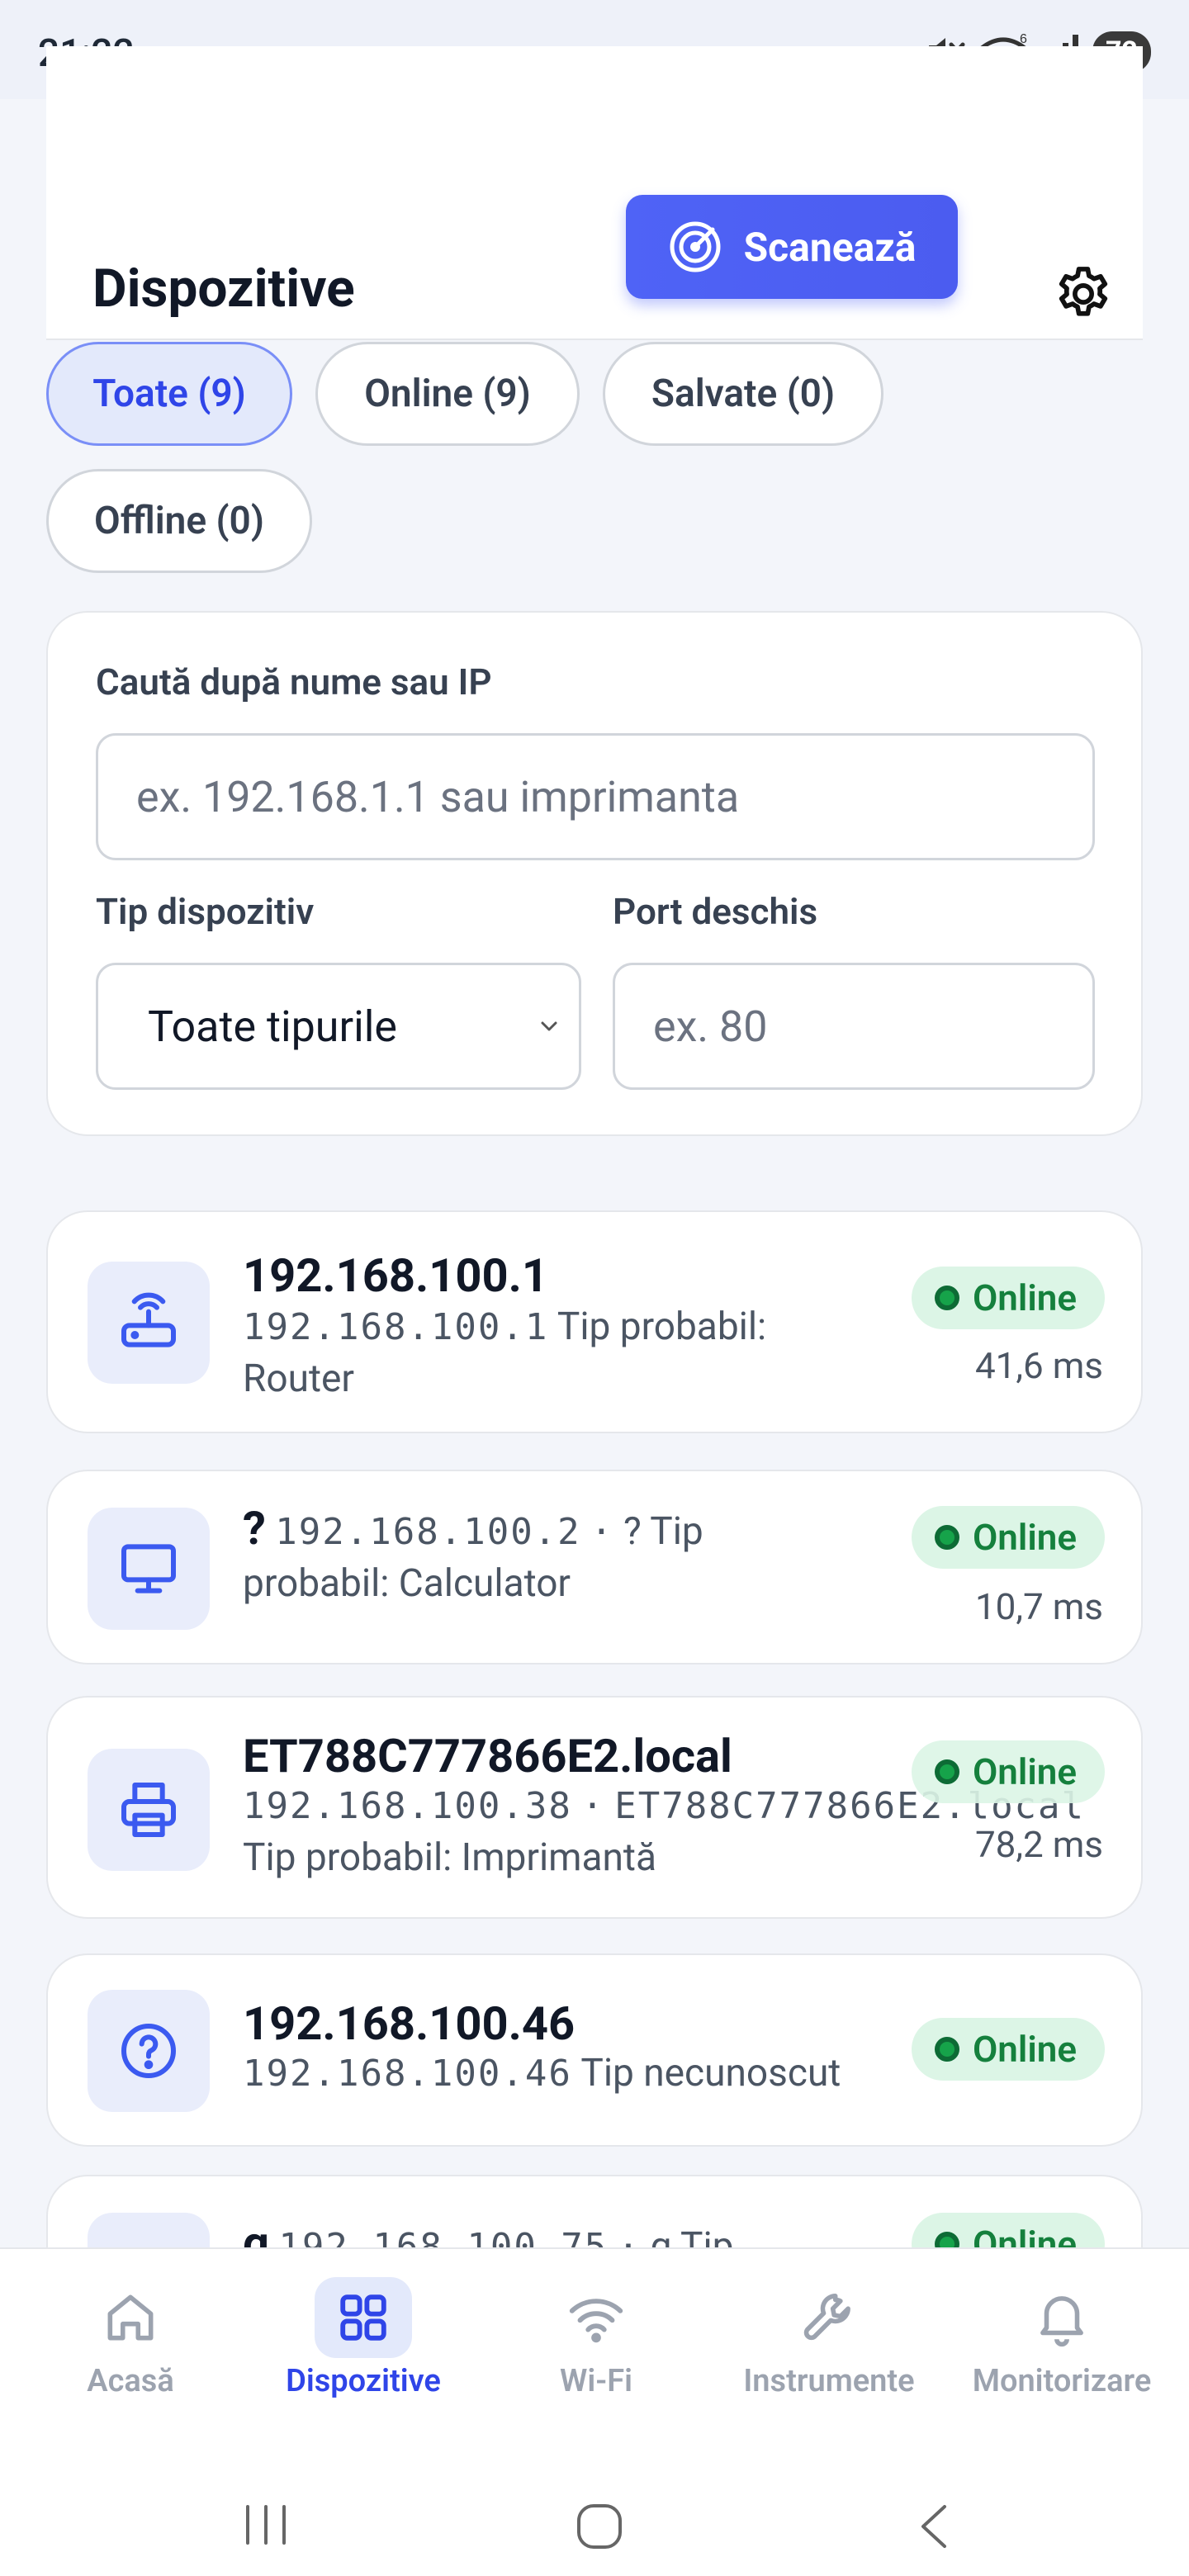 This screenshot has height=2576, width=1189. I want to click on chip-online: Online (9), so click(447, 394).